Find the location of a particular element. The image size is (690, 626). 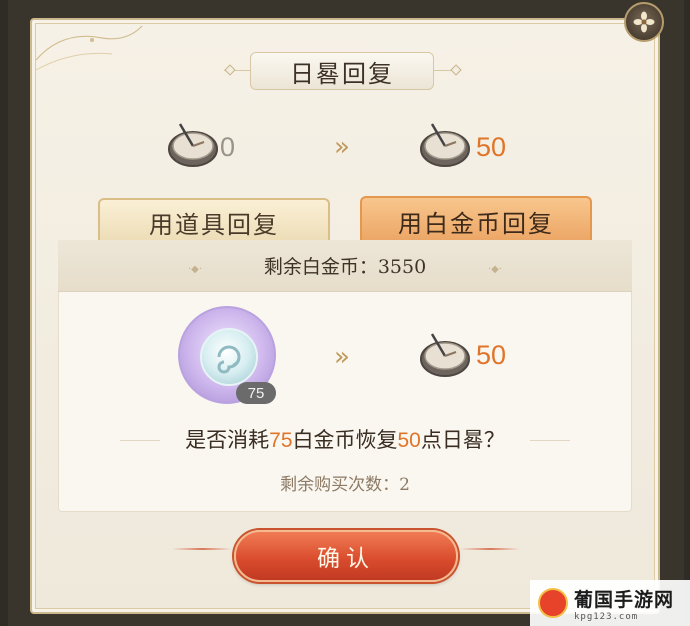

question-reward: 50 is located at coordinates (409, 440).